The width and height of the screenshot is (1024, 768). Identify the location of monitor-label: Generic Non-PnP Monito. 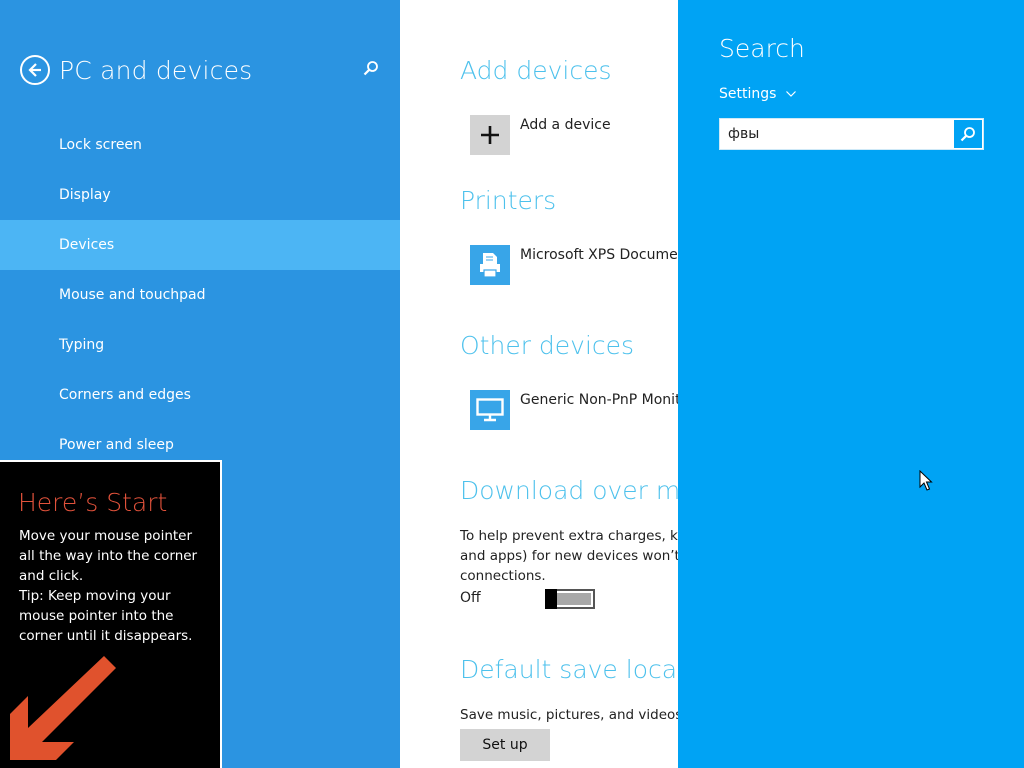
(599, 400).